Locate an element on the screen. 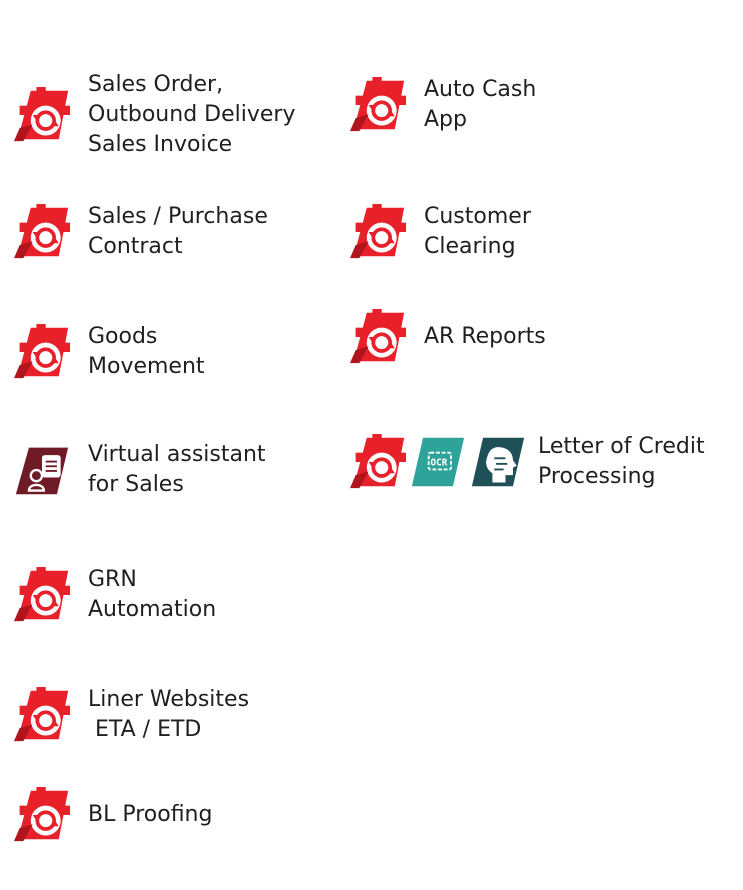 This screenshot has width=743, height=890. automation-item: BL Proofing is located at coordinates (113, 815).